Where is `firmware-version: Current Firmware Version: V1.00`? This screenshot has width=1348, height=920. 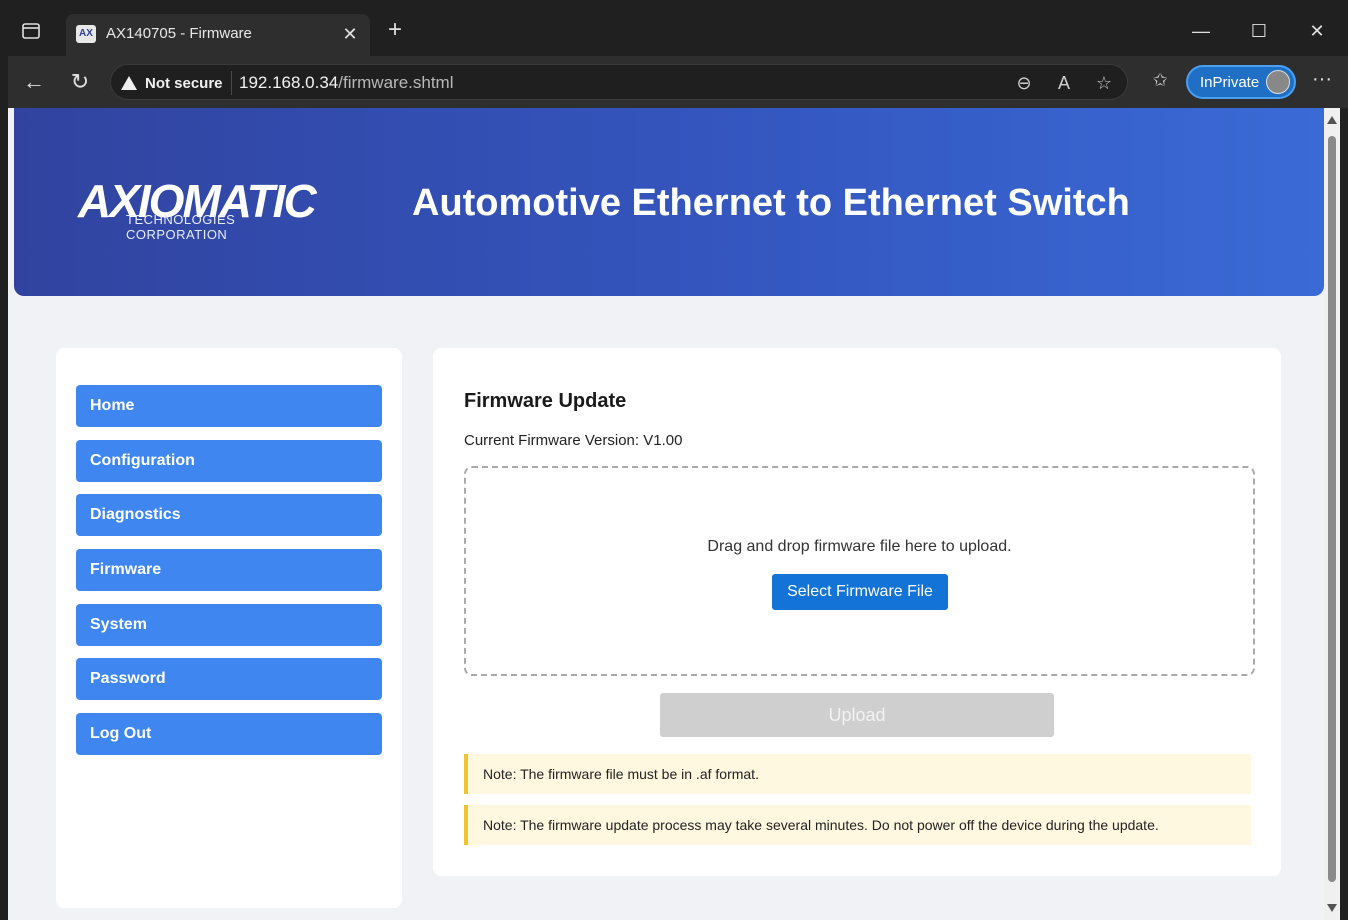 firmware-version: Current Firmware Version: V1.00 is located at coordinates (573, 440).